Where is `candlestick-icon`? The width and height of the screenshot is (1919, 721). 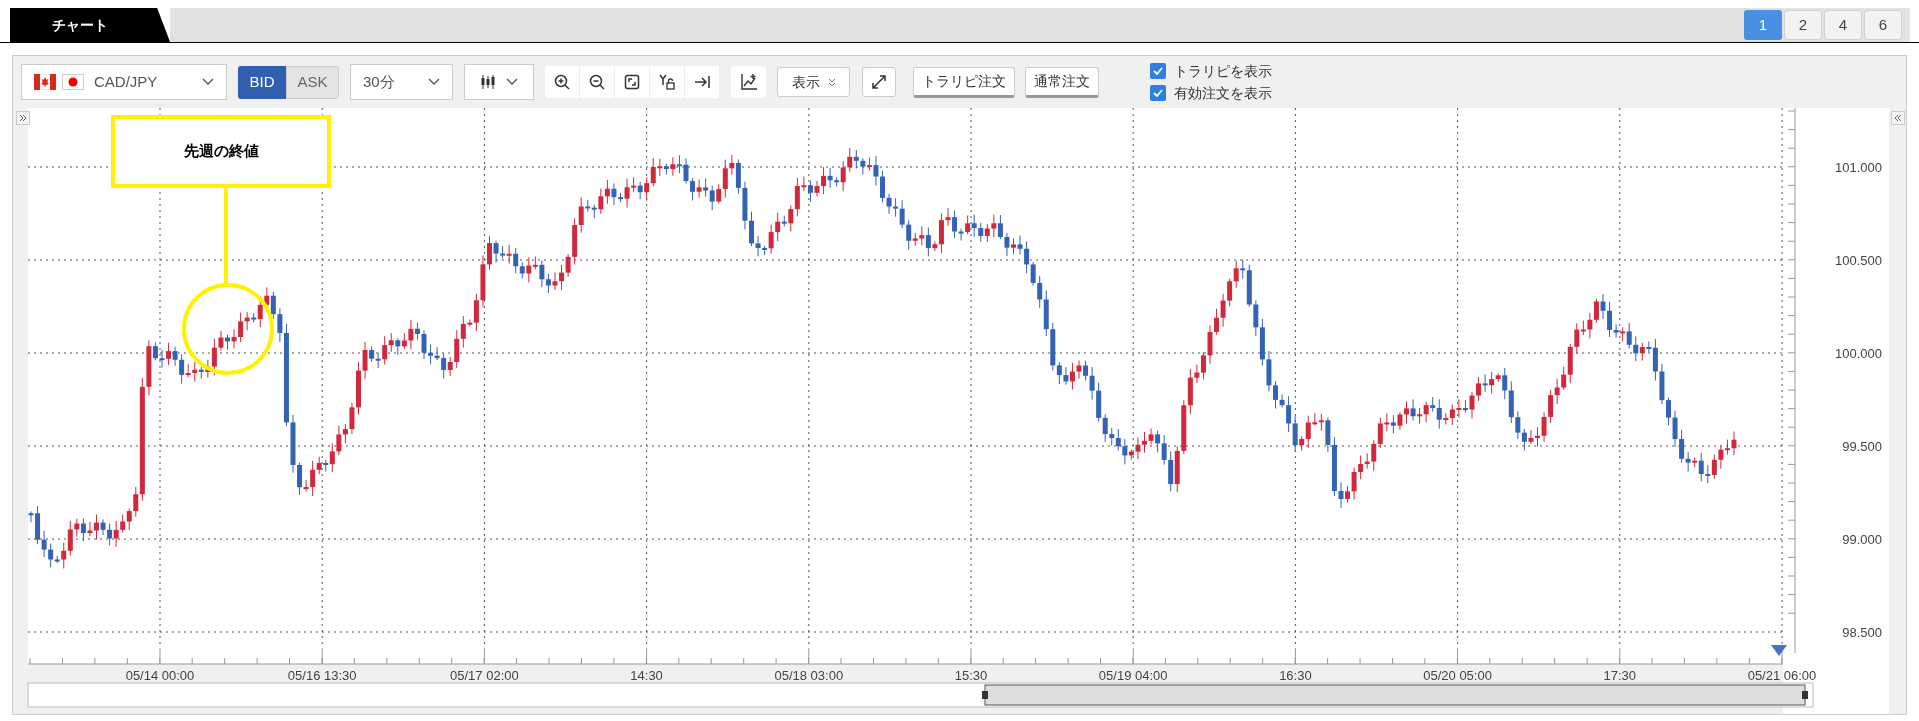
candlestick-icon is located at coordinates (488, 82).